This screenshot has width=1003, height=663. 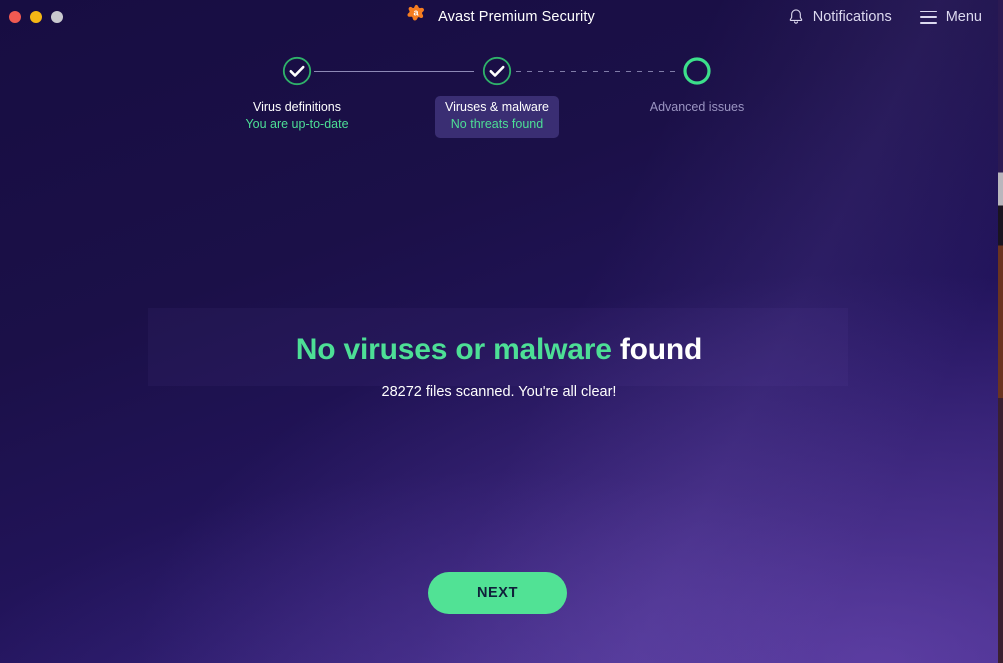 I want to click on stepper-step-viruses-malware: Viruses & malware No threats found, so click(x=497, y=96).